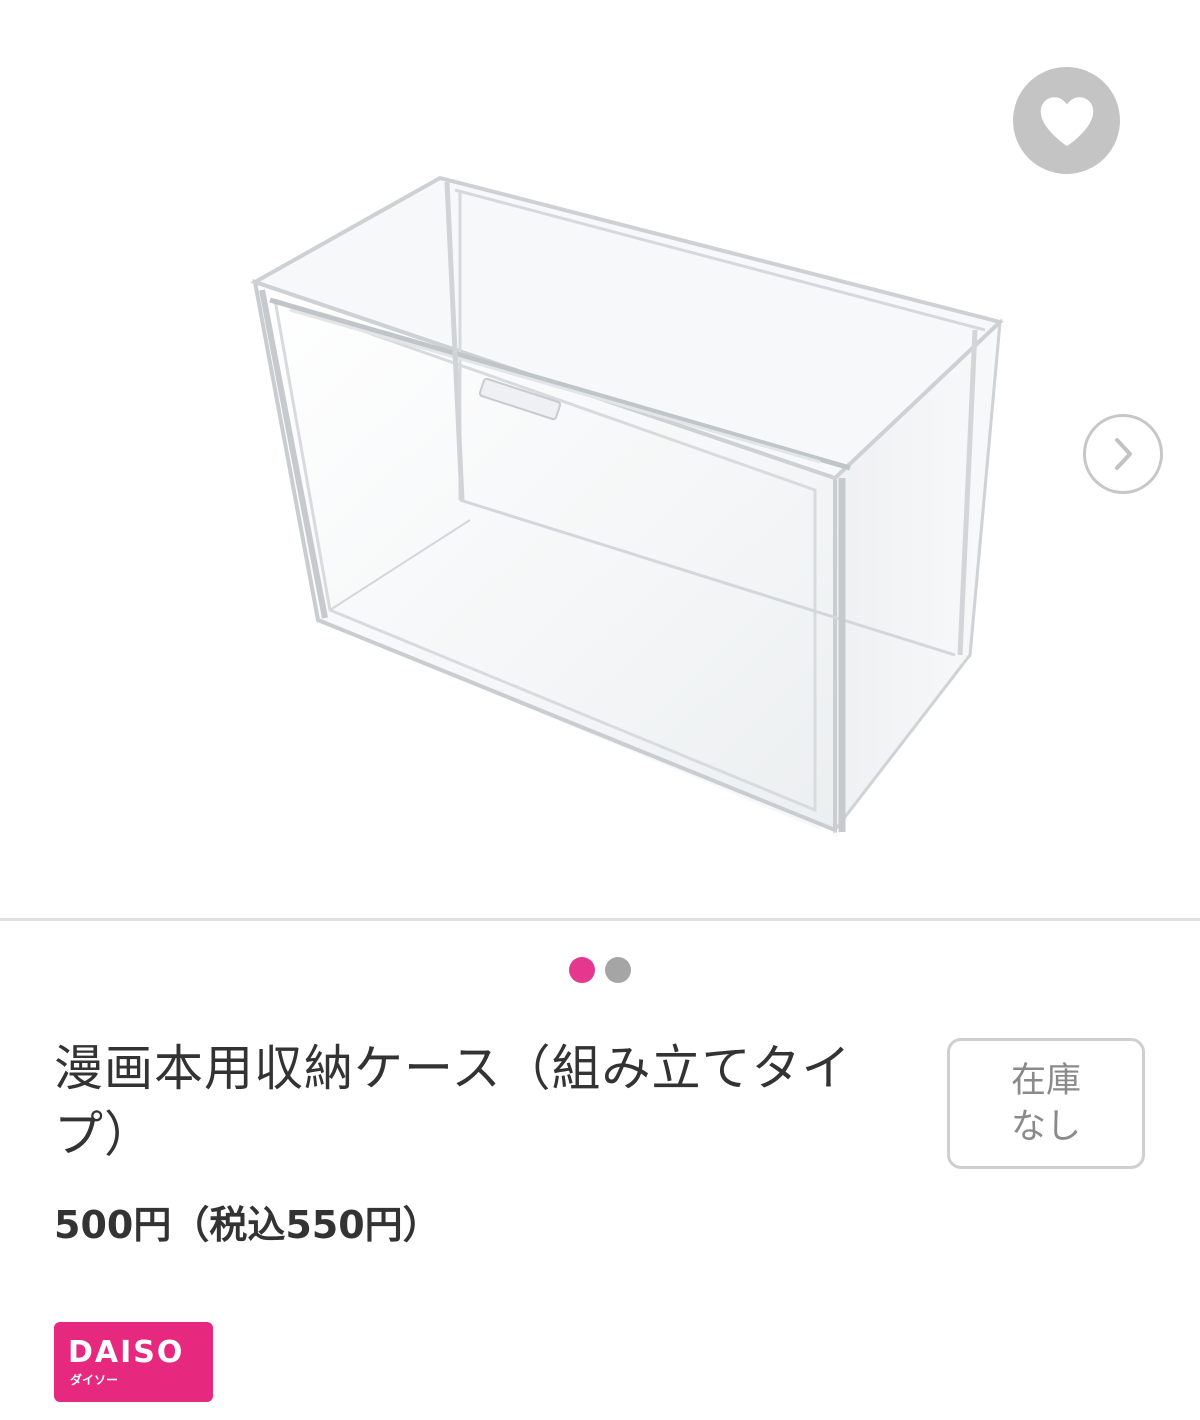 The width and height of the screenshot is (1200, 1420). I want to click on product-title: 漫画本用収納ケース（組み立てタイプ）, so click(453, 1101).